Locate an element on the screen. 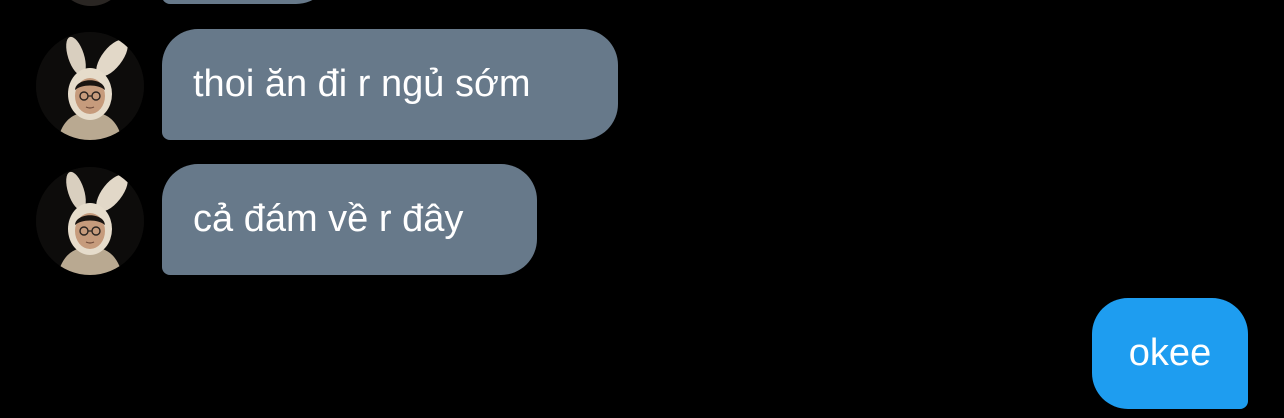 Image resolution: width=1284 pixels, height=418 pixels. message-text: okee is located at coordinates (1170, 353).